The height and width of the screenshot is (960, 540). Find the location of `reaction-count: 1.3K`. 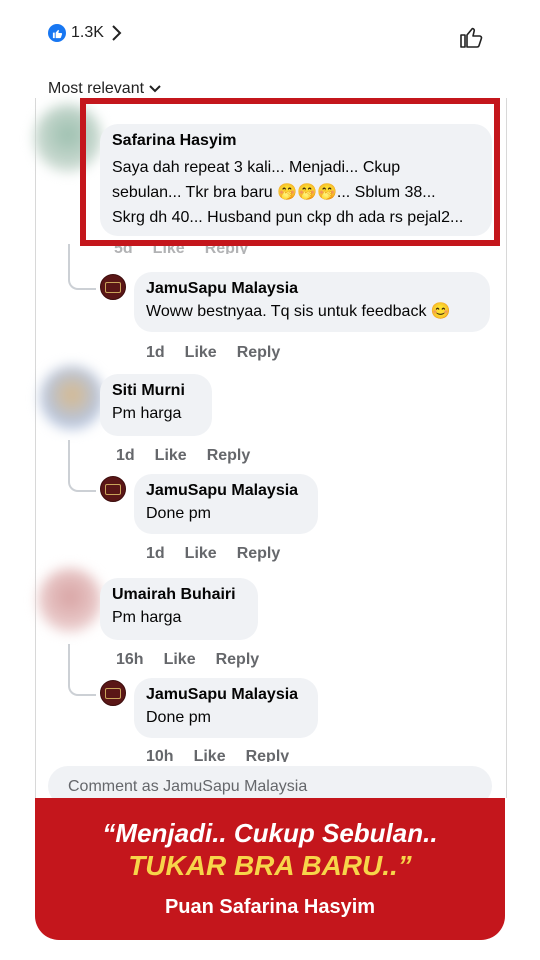

reaction-count: 1.3K is located at coordinates (87, 32).